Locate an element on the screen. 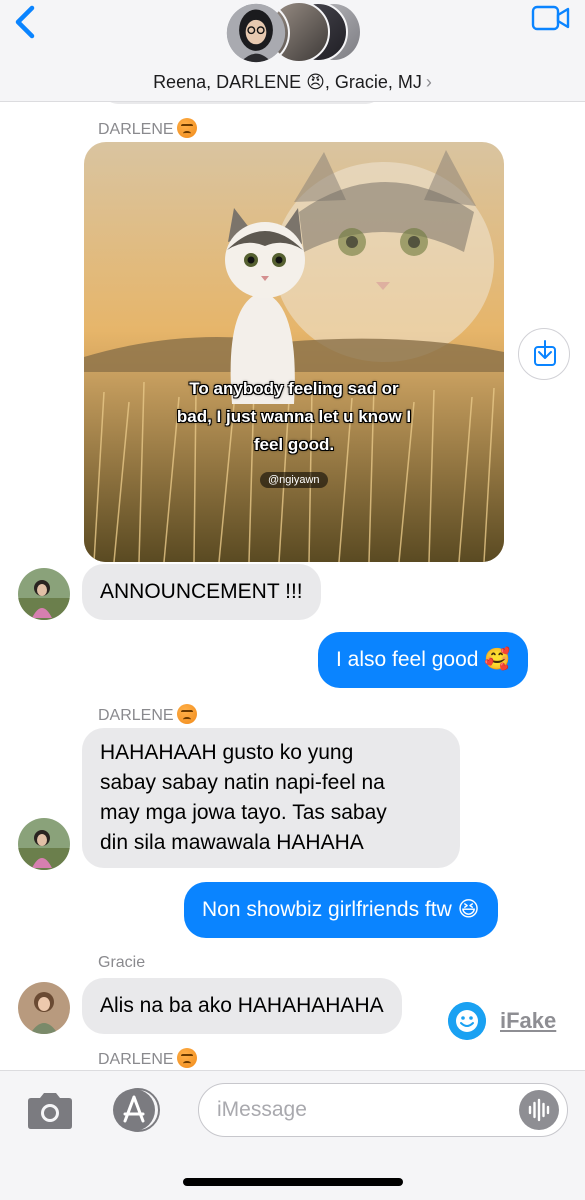  sender-name-gracie: Gracie is located at coordinates (122, 962).